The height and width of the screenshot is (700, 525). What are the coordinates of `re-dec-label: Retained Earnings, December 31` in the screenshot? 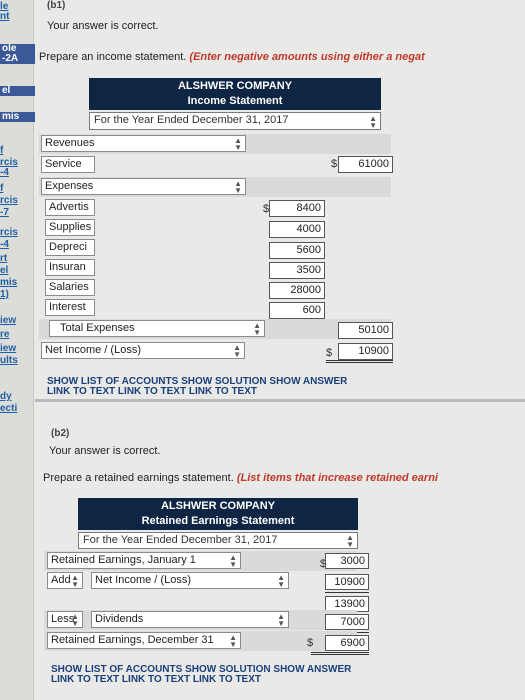 It's located at (132, 640).